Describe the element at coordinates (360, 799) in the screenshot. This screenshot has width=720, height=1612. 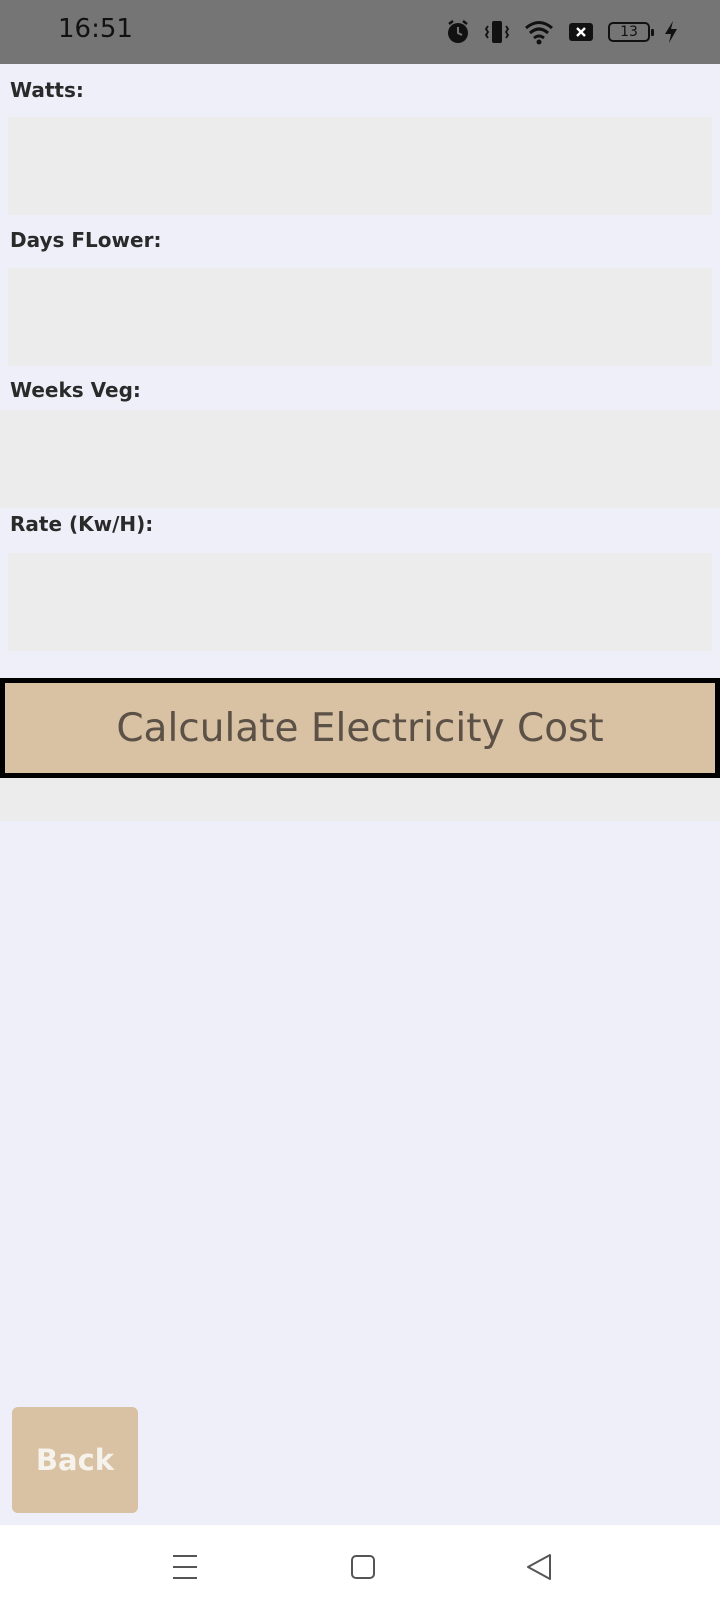
I see `result-output` at that location.